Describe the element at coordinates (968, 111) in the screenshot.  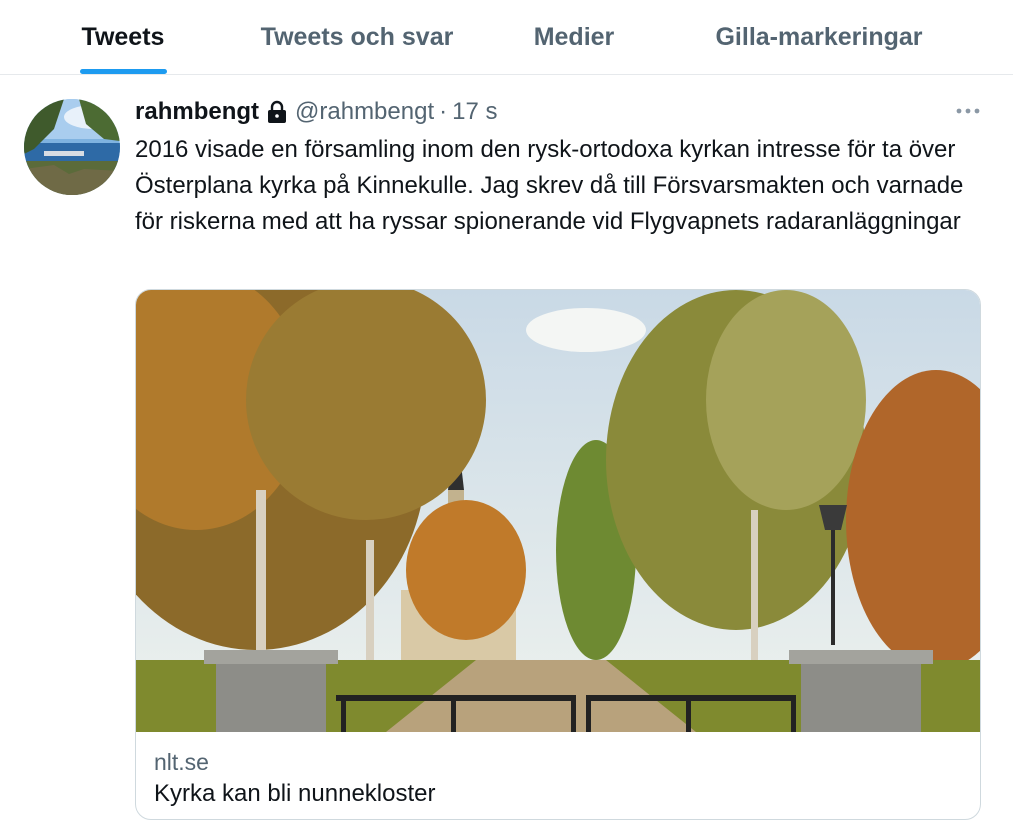
I see `more-icon` at that location.